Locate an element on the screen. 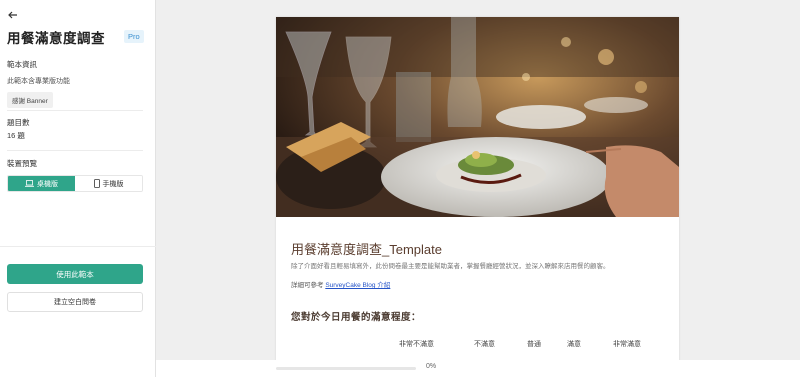 This screenshot has height=377, width=800. use-template-button: 使用此範本 is located at coordinates (75, 274).